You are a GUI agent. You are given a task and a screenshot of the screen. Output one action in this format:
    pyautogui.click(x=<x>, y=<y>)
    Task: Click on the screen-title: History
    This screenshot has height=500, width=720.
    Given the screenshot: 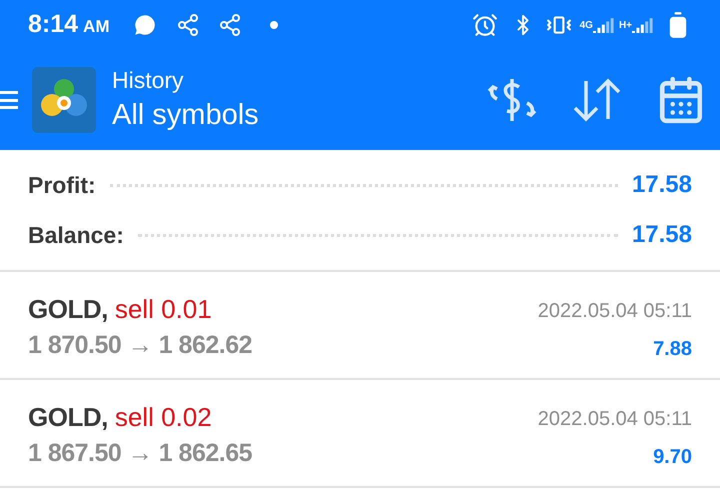 What is the action you would take?
    pyautogui.click(x=148, y=80)
    